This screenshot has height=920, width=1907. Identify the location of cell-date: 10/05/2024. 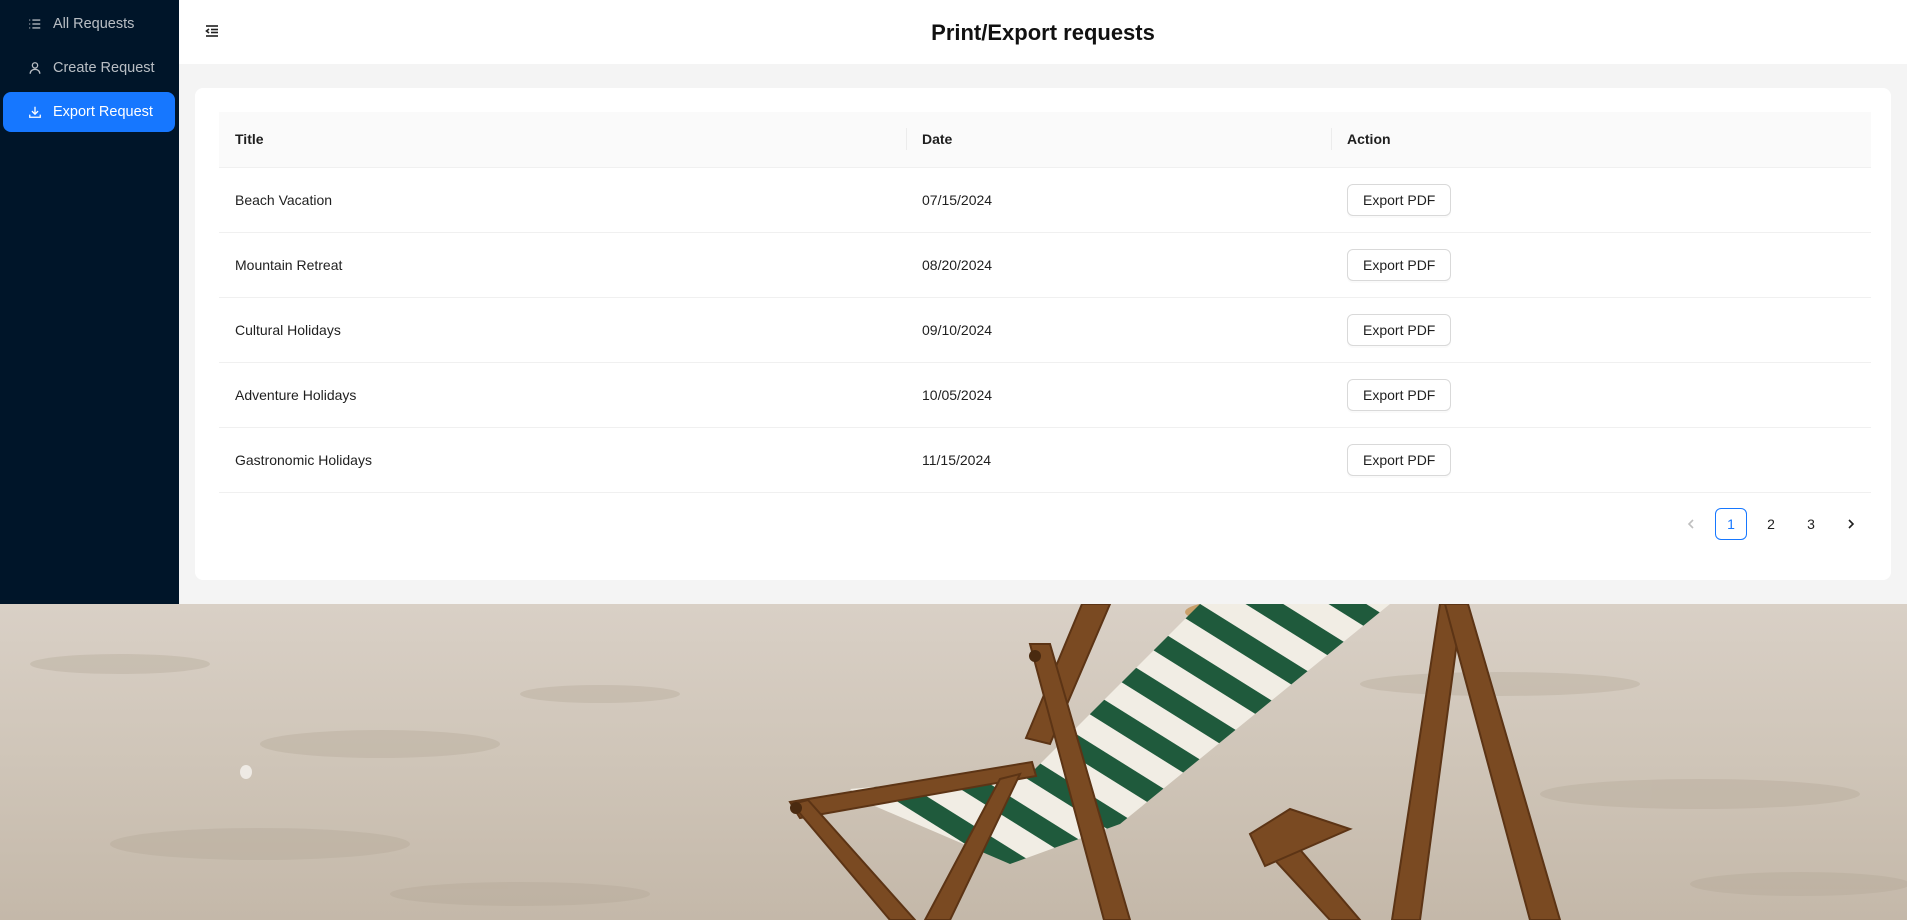
(1118, 395).